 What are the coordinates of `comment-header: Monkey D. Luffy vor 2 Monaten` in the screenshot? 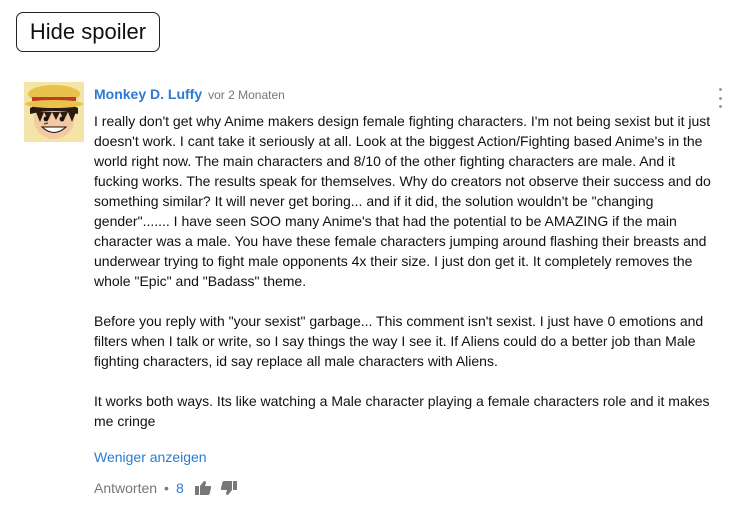 It's located at (189, 94).